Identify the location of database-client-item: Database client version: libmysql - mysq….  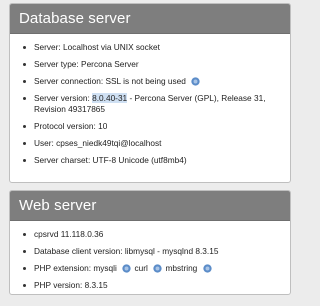
(151, 251).